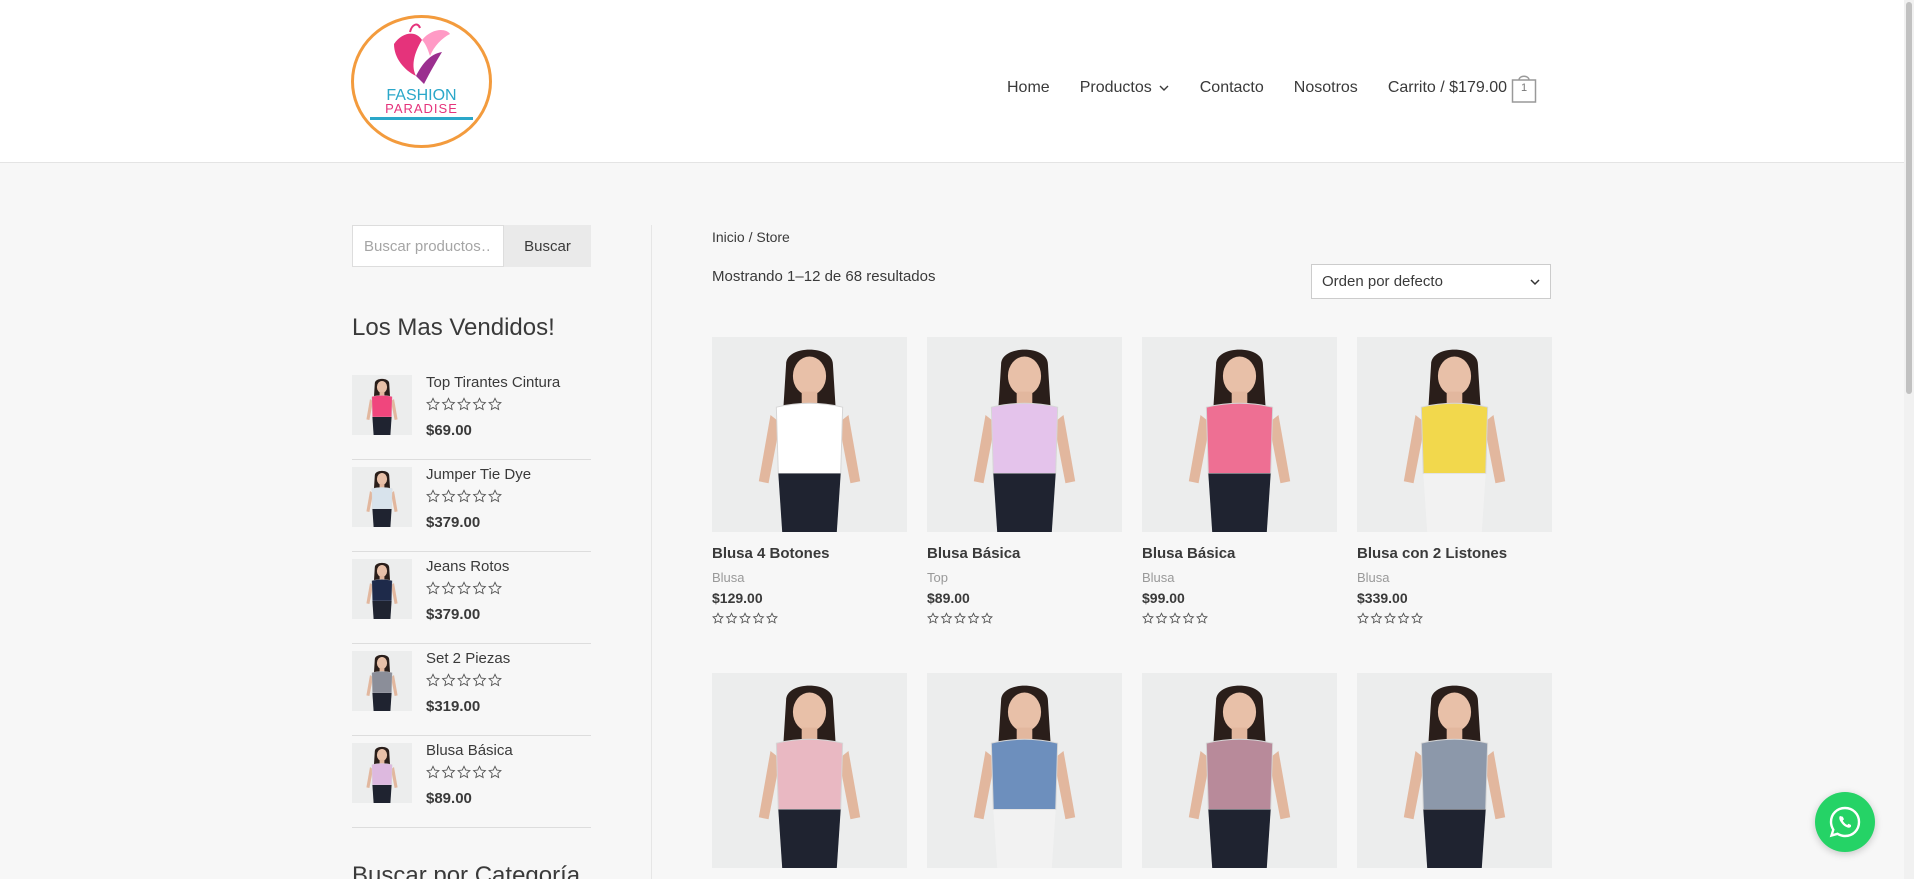  What do you see at coordinates (1535, 281) in the screenshot?
I see `chevron-down-icon` at bounding box center [1535, 281].